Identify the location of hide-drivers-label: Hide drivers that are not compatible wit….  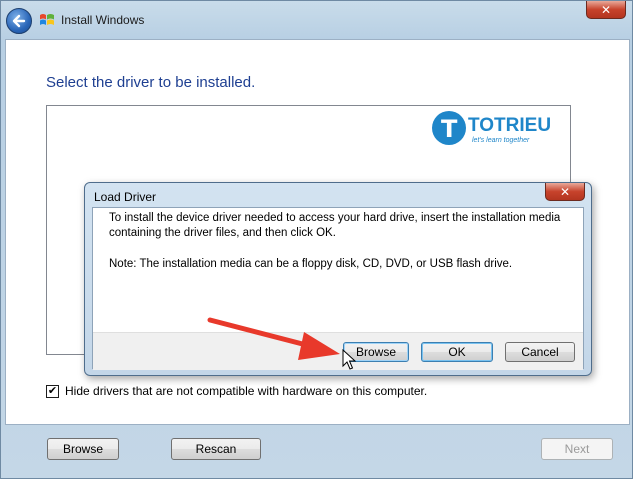
(246, 391).